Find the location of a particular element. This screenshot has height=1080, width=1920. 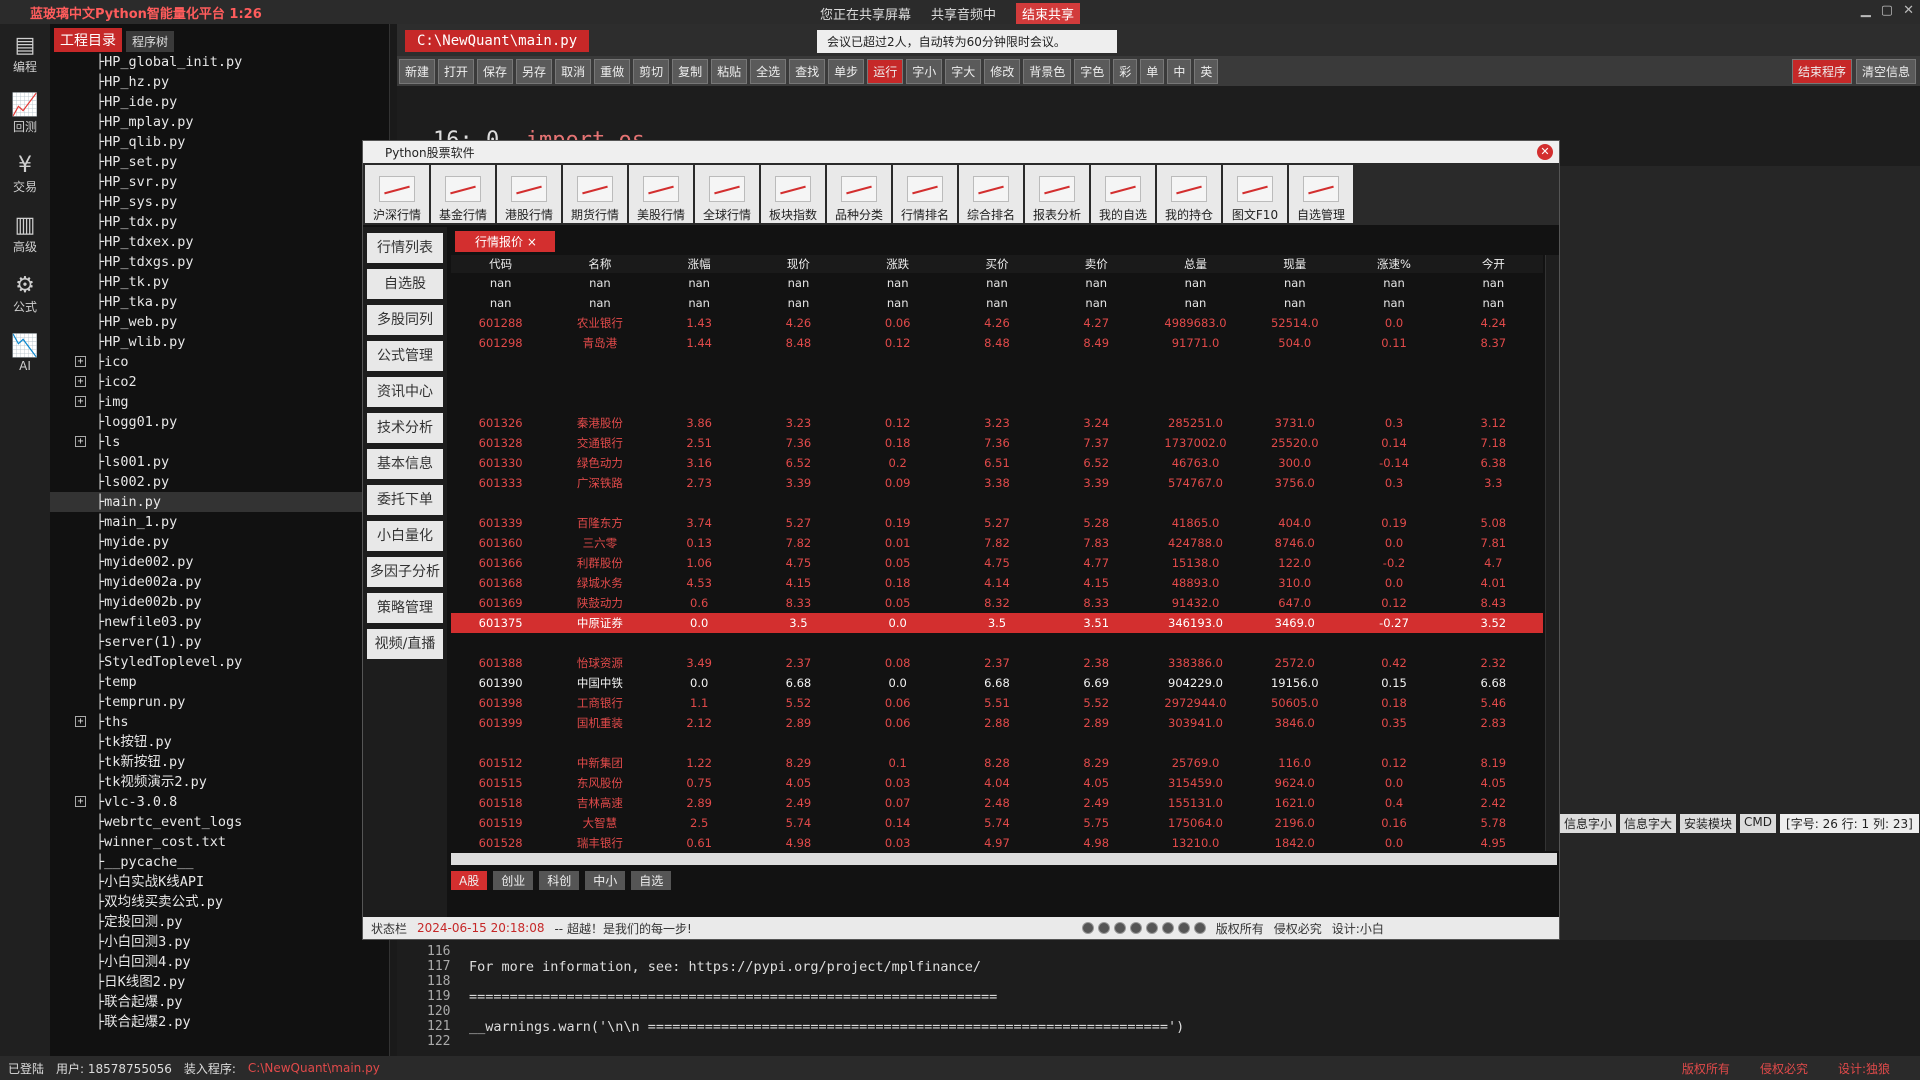

info-button: 安装模块 is located at coordinates (1708, 823).